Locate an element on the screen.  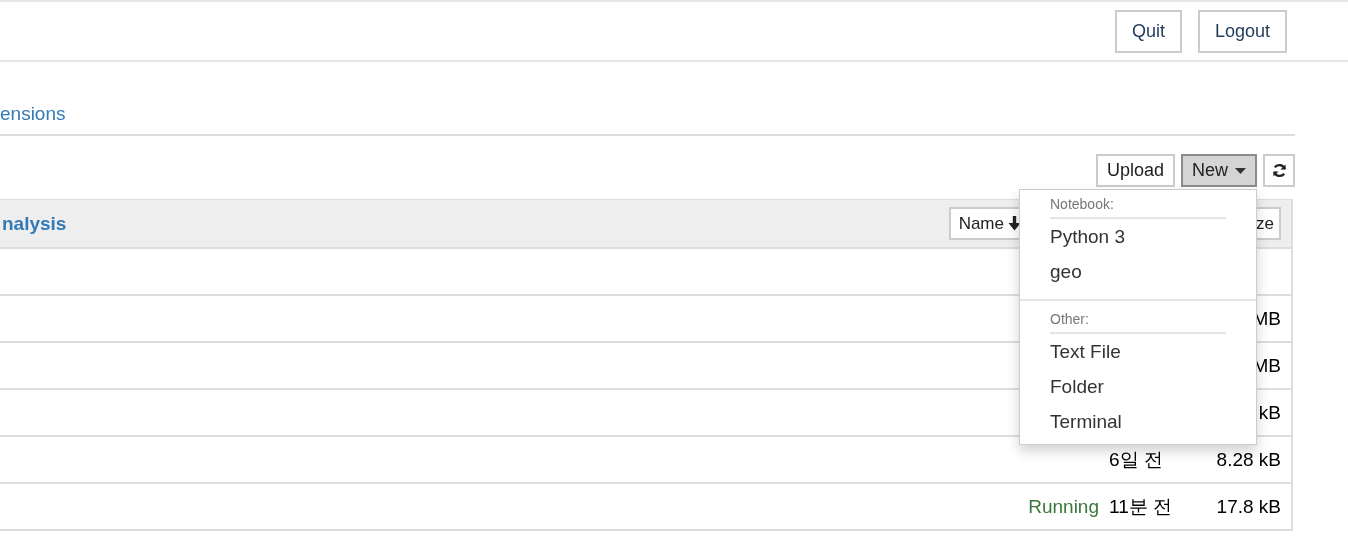
breadcrumb-link: nalysis is located at coordinates (34, 223).